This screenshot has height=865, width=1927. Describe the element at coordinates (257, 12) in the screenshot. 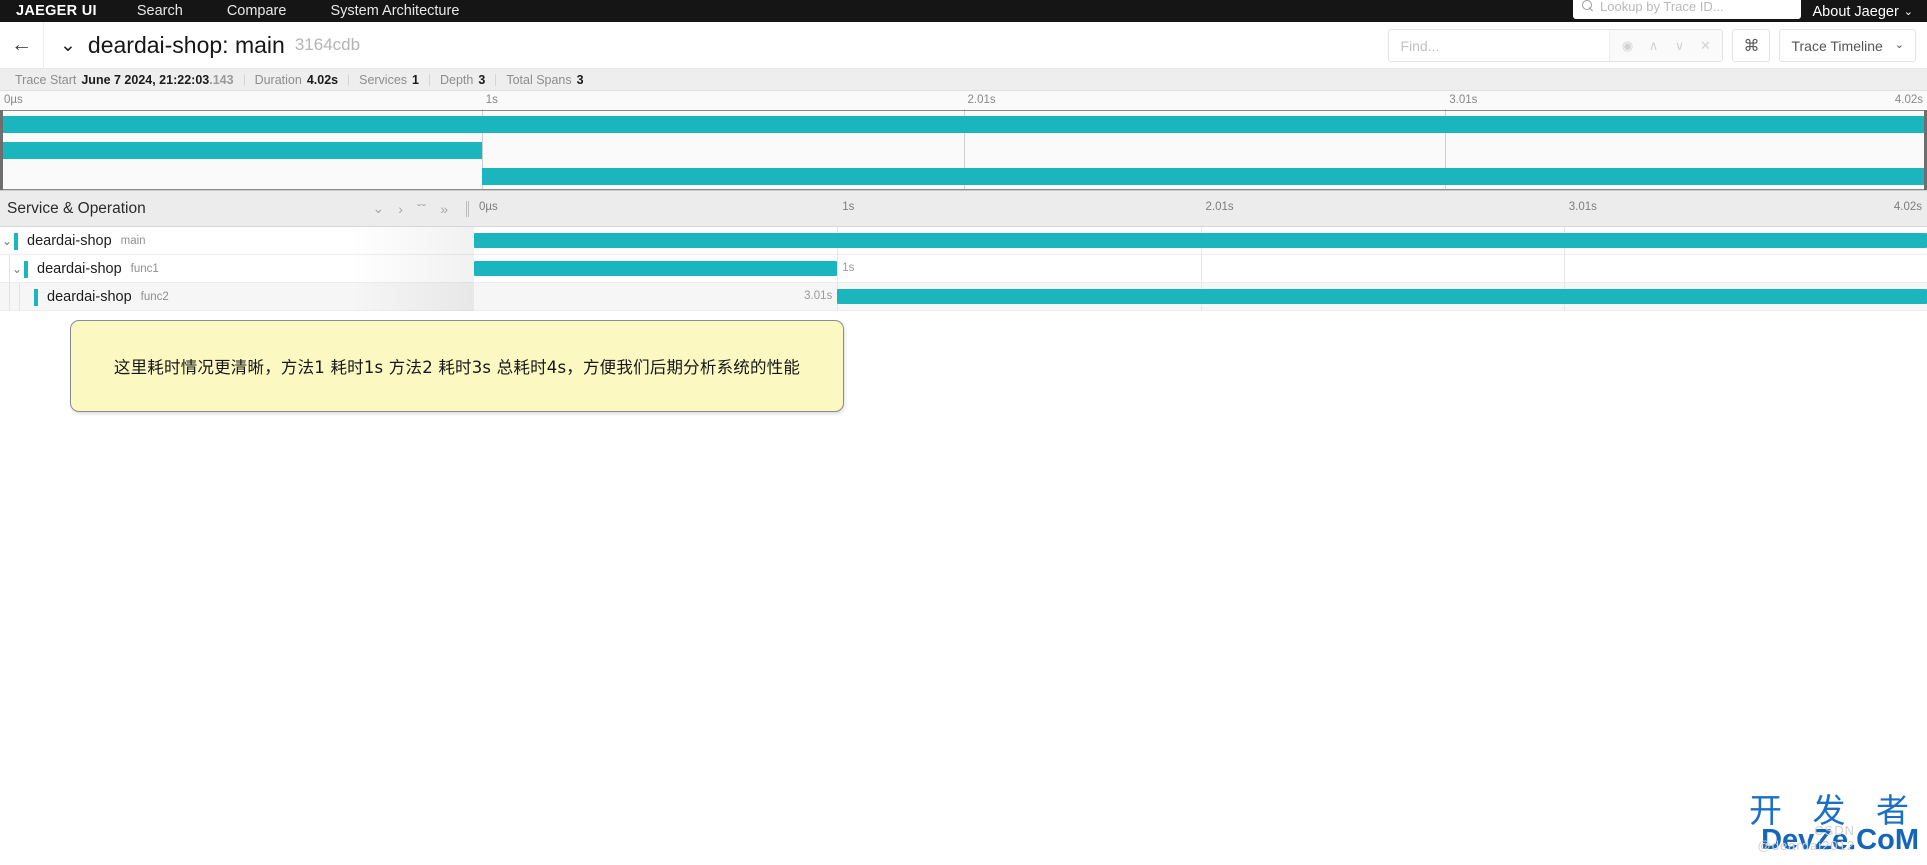

I see `nav-item-compare: Compare` at that location.